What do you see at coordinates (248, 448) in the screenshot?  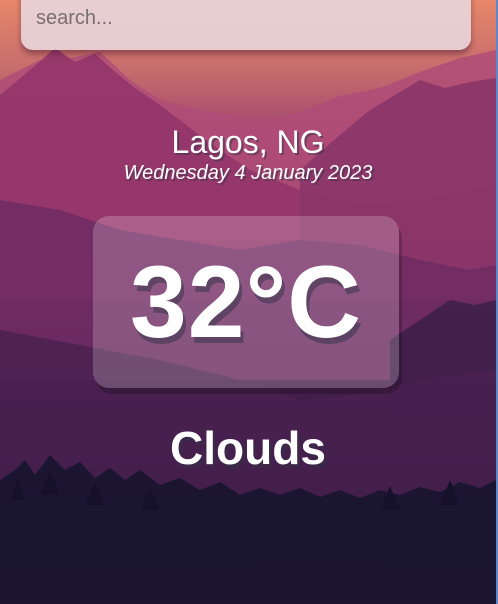 I see `weather-condition: Clouds` at bounding box center [248, 448].